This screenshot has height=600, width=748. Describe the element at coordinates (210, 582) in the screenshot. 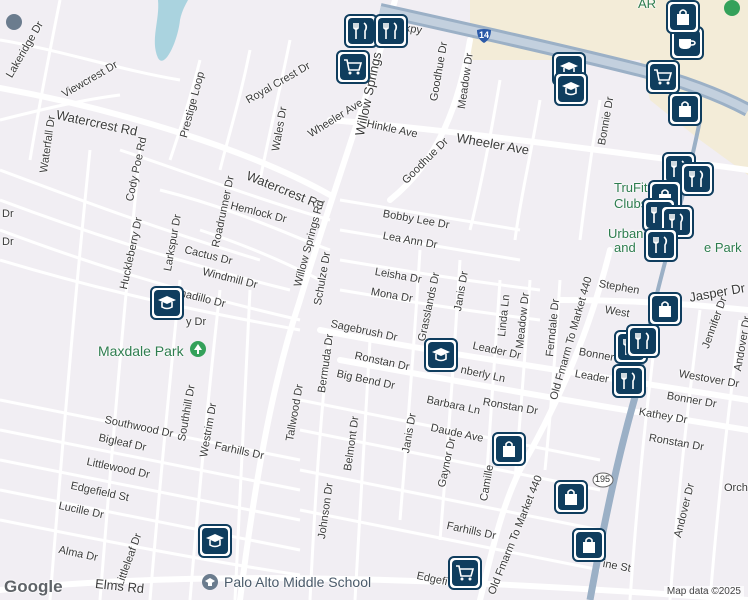

I see `school-poi-icon` at that location.